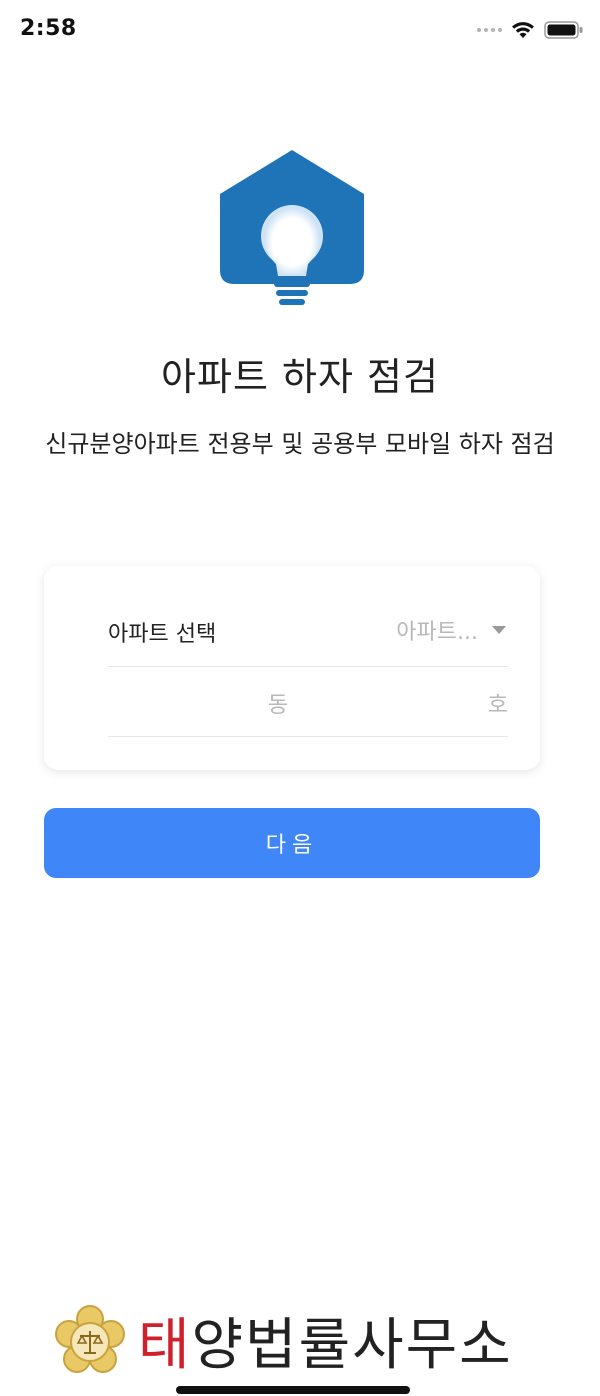 Image resolution: width=600 pixels, height=1396 pixels. I want to click on footer-logo: 태양법률사무소, so click(283, 1340).